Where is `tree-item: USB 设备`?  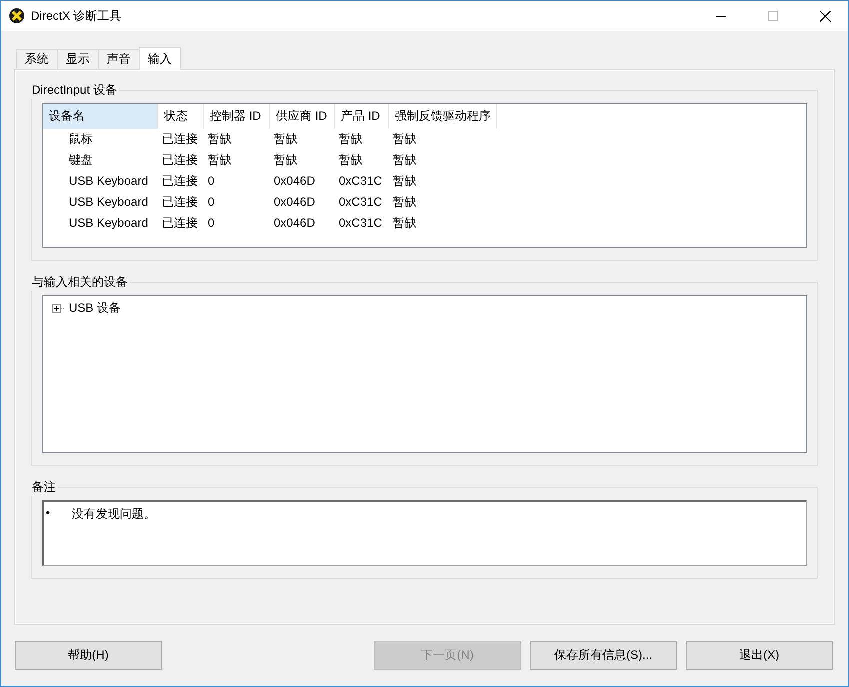
tree-item: USB 设备 is located at coordinates (95, 308).